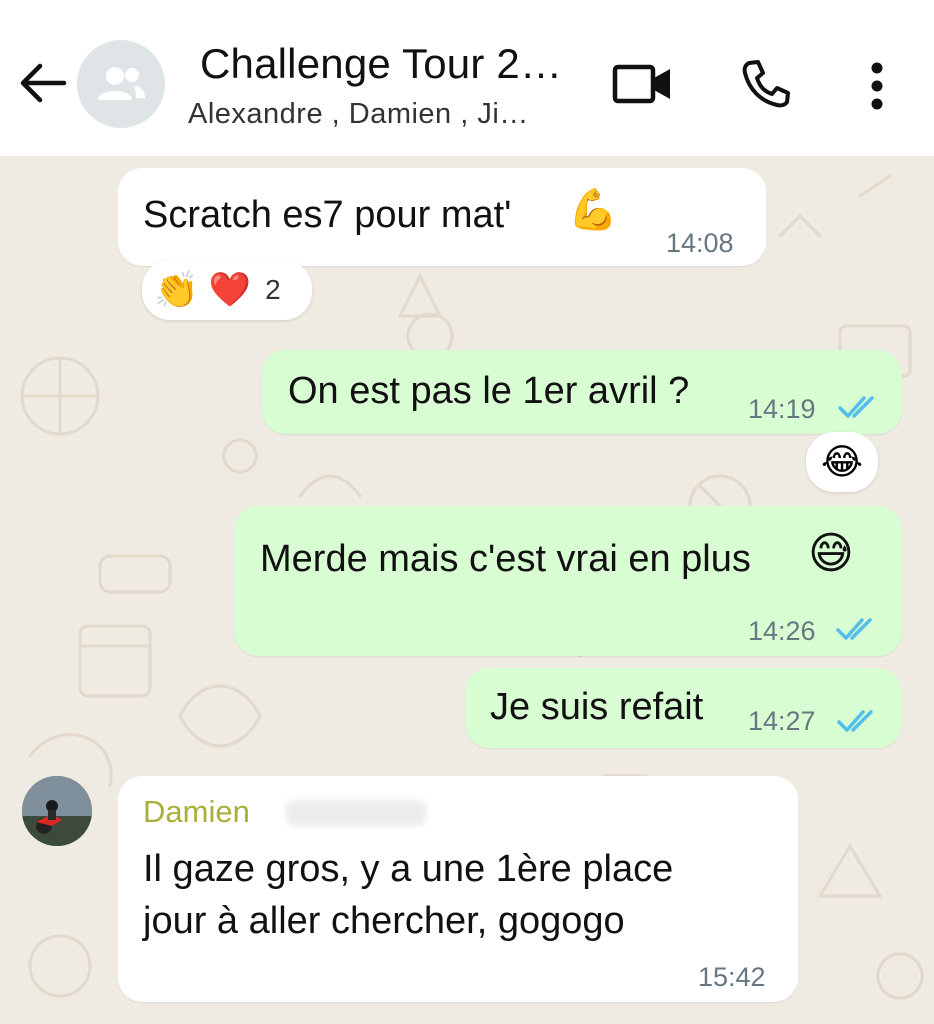  Describe the element at coordinates (593, 210) in the screenshot. I see `muscle-emoji: 💪` at that location.